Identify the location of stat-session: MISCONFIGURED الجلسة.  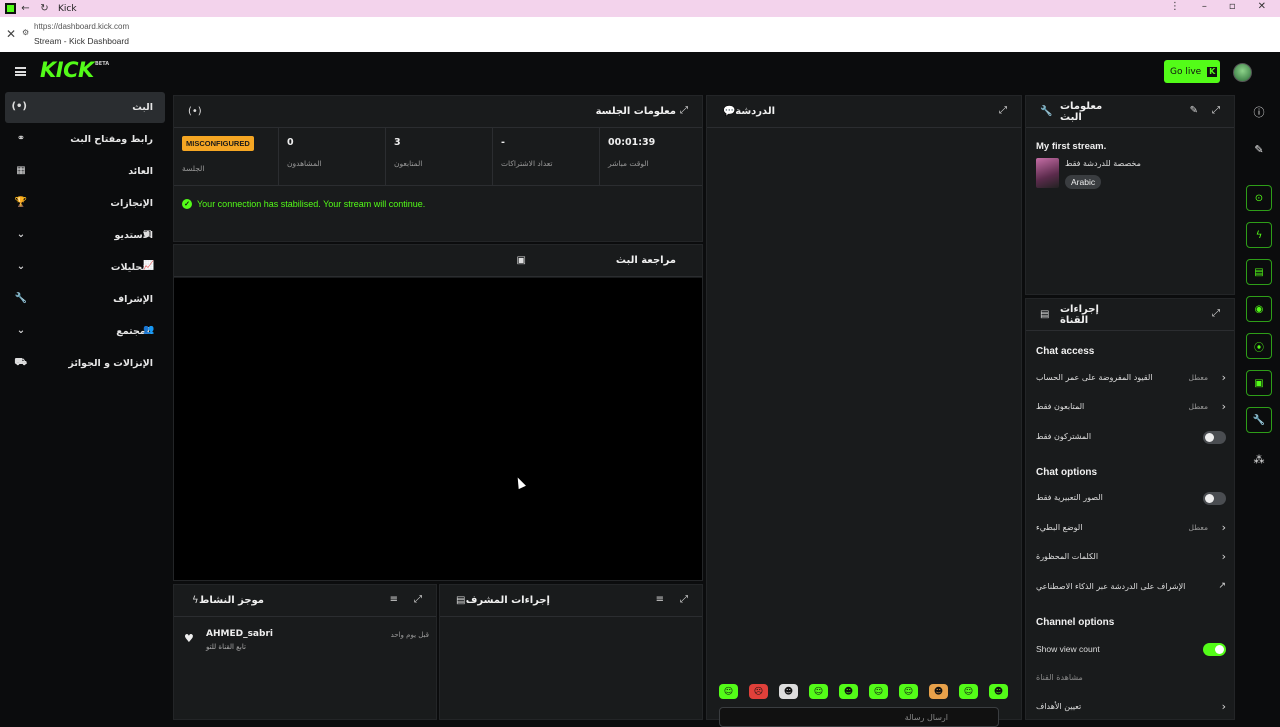
(226, 157).